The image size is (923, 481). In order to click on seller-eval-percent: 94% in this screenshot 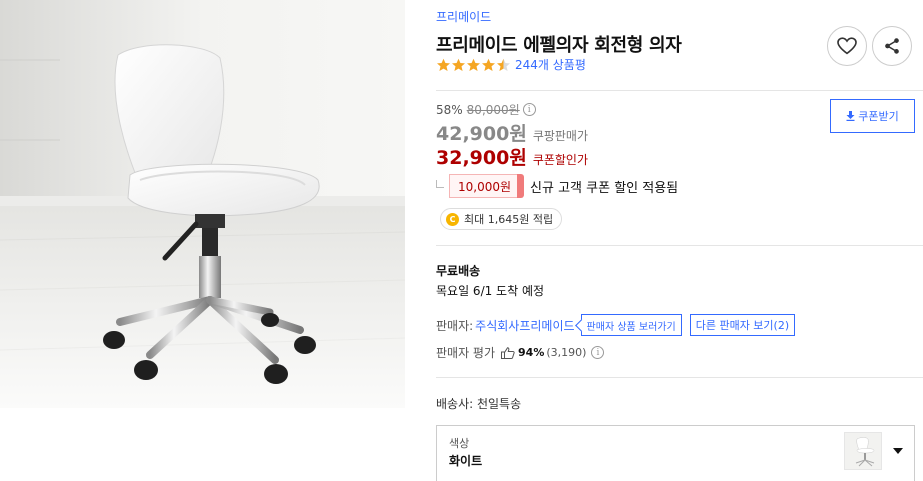, I will do `click(531, 352)`.